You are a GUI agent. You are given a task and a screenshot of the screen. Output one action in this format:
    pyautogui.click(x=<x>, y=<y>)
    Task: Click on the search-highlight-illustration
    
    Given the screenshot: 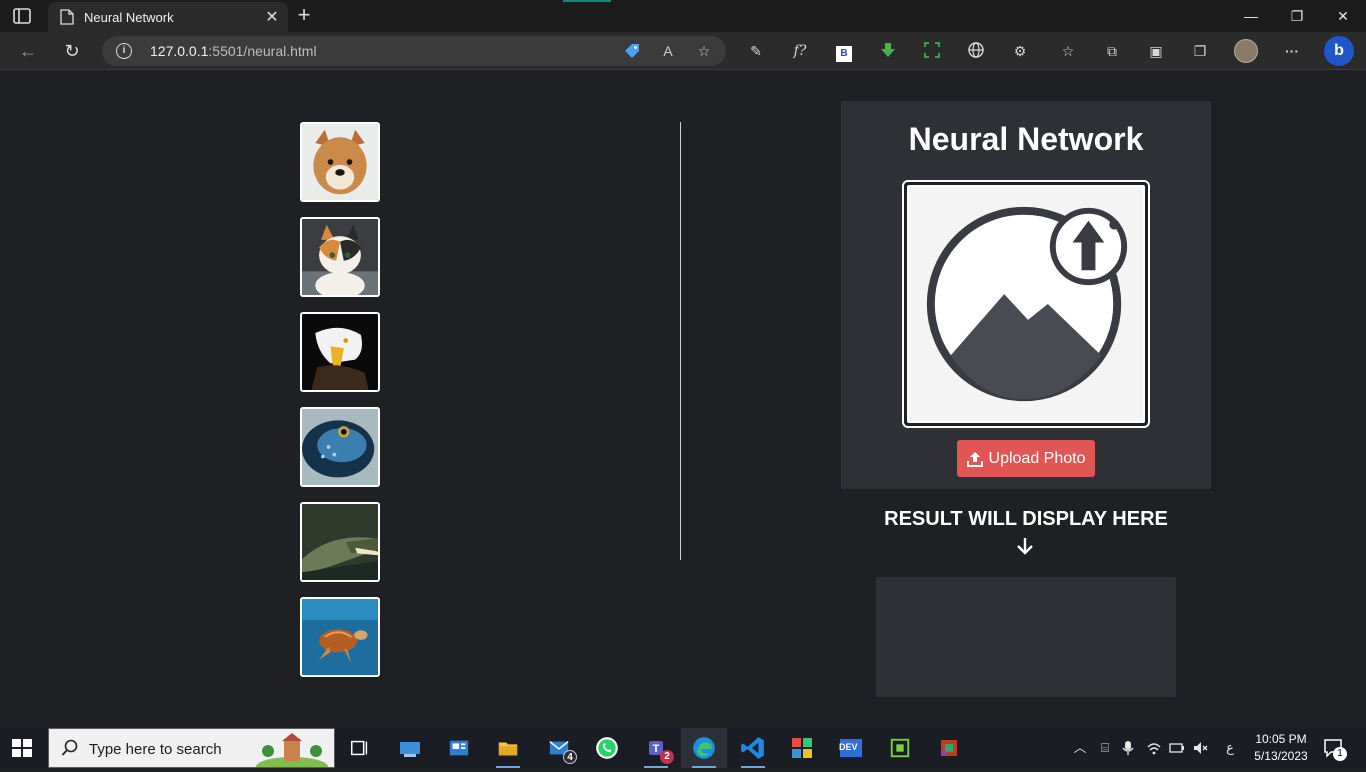 What is the action you would take?
    pyautogui.click(x=292, y=752)
    